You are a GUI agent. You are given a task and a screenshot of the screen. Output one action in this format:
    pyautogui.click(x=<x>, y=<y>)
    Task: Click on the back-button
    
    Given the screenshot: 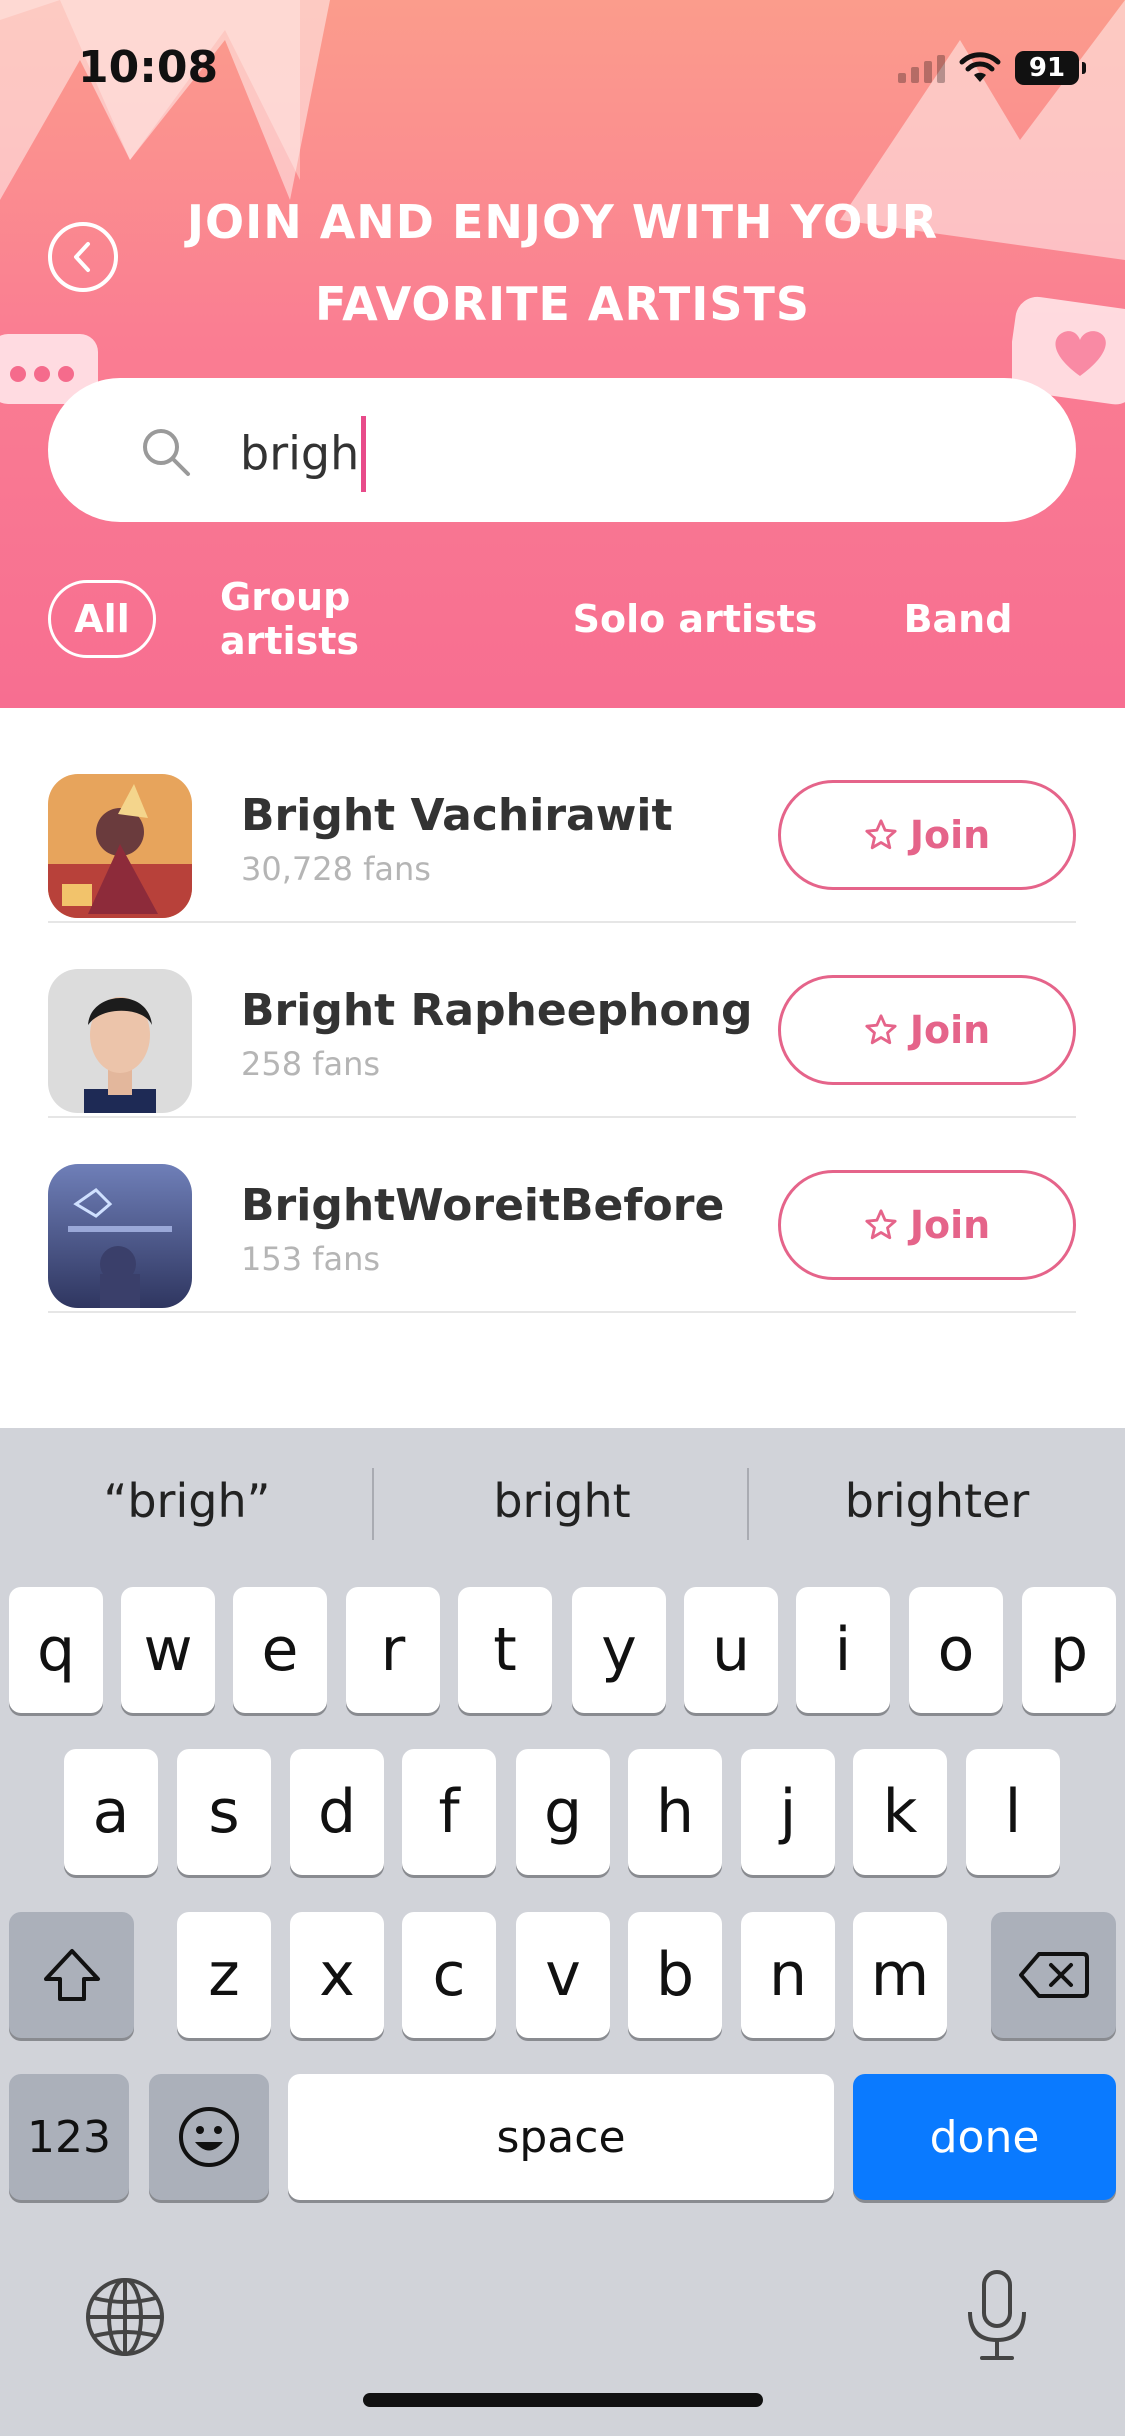 What is the action you would take?
    pyautogui.click(x=83, y=257)
    